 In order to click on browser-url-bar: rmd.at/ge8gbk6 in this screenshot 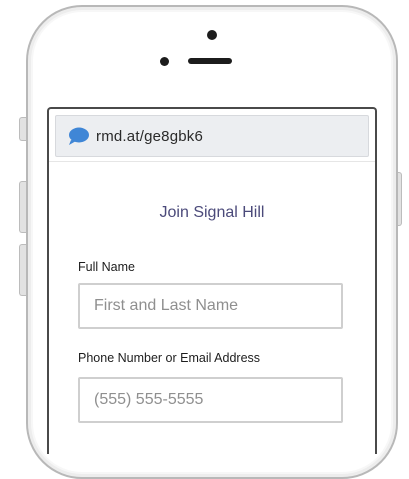, I will do `click(212, 136)`.